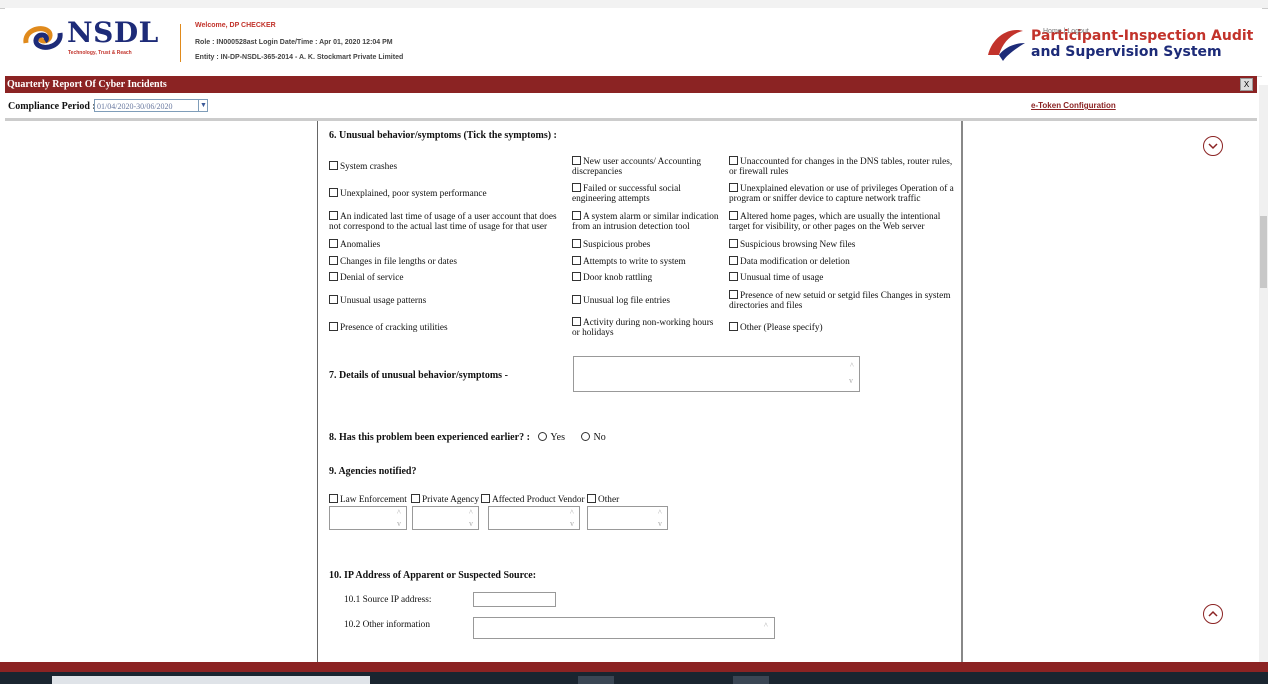  What do you see at coordinates (1066, 31) in the screenshot?
I see `home-logout-link: Home | Logout` at bounding box center [1066, 31].